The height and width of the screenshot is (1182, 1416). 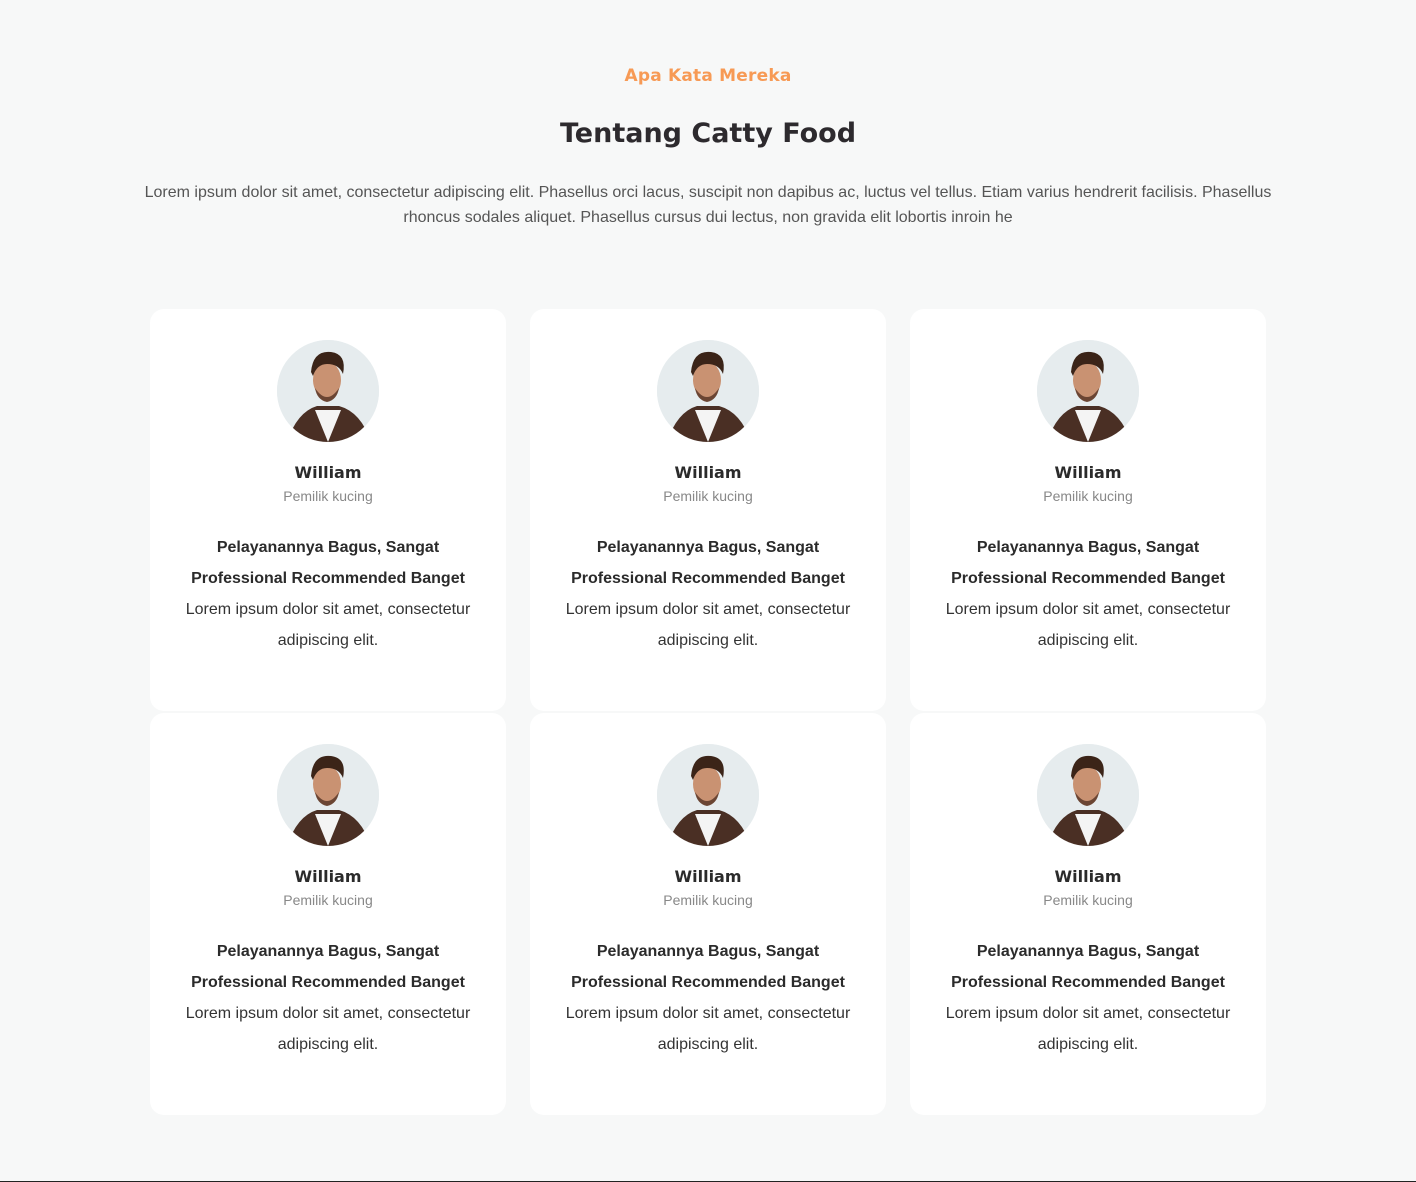 I want to click on section-title: Tentang Catty Food, so click(x=708, y=133).